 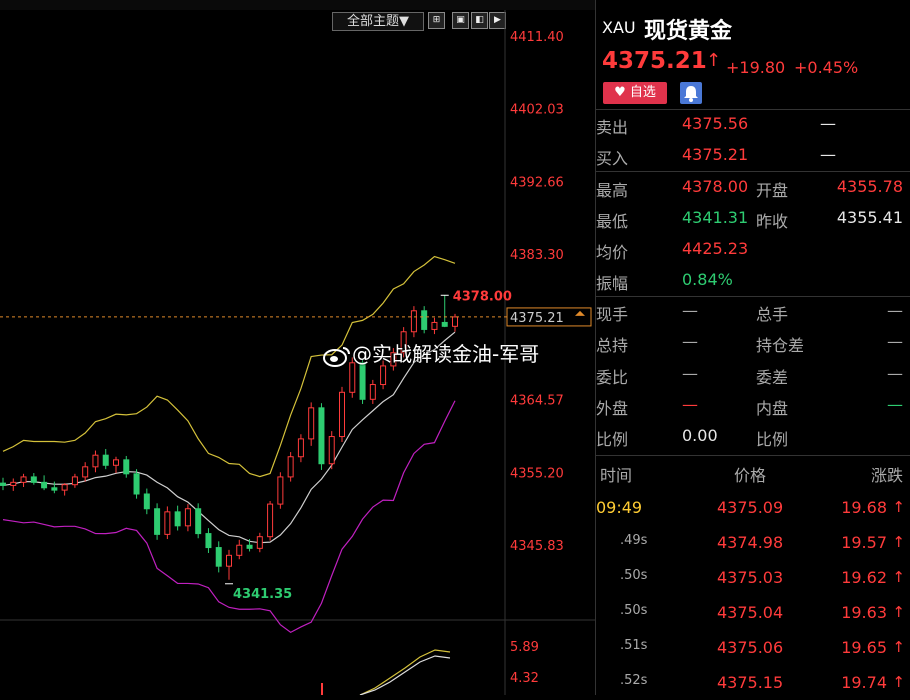 I want to click on bell-icon, so click(x=691, y=94).